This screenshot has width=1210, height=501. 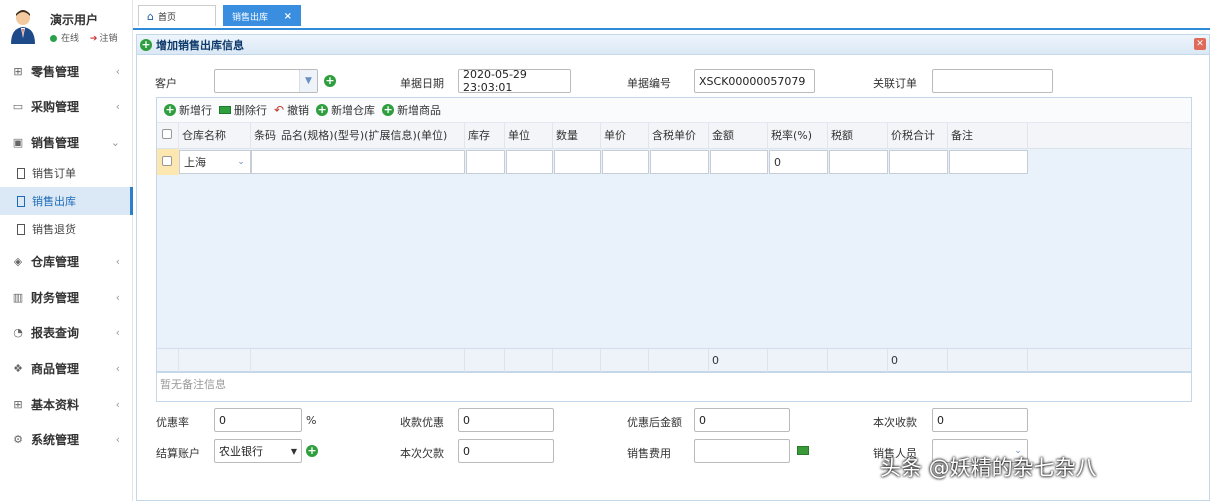 What do you see at coordinates (514, 81) in the screenshot?
I see `date-input: 2020-05-29 23:03:01` at bounding box center [514, 81].